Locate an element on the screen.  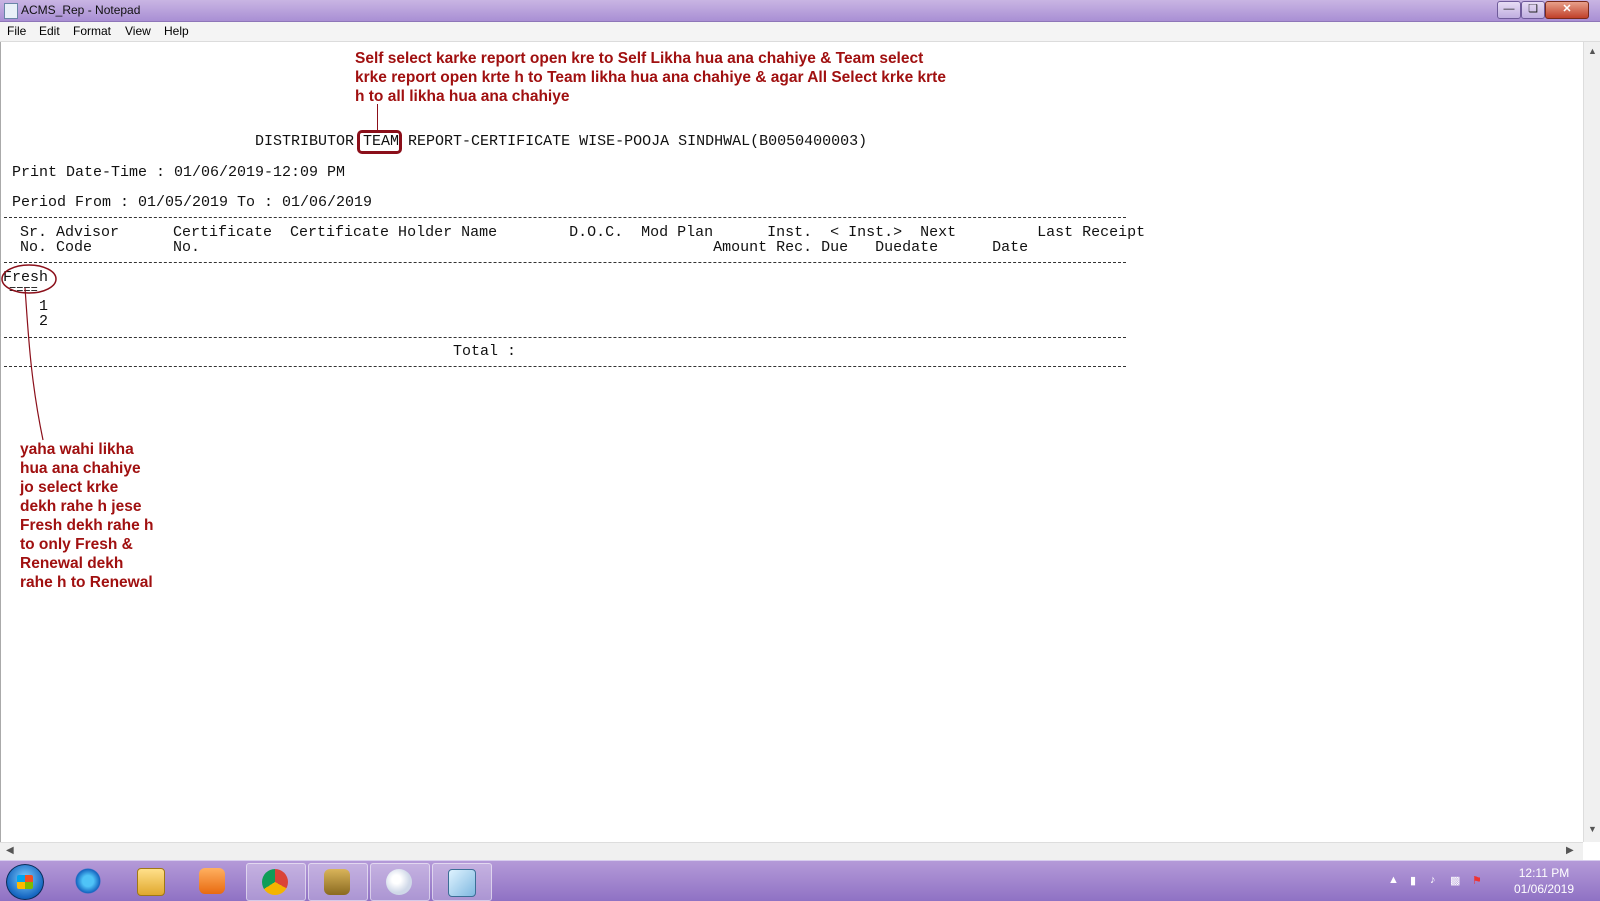
file-explorer-taskbar-button is located at coordinates (151, 881).